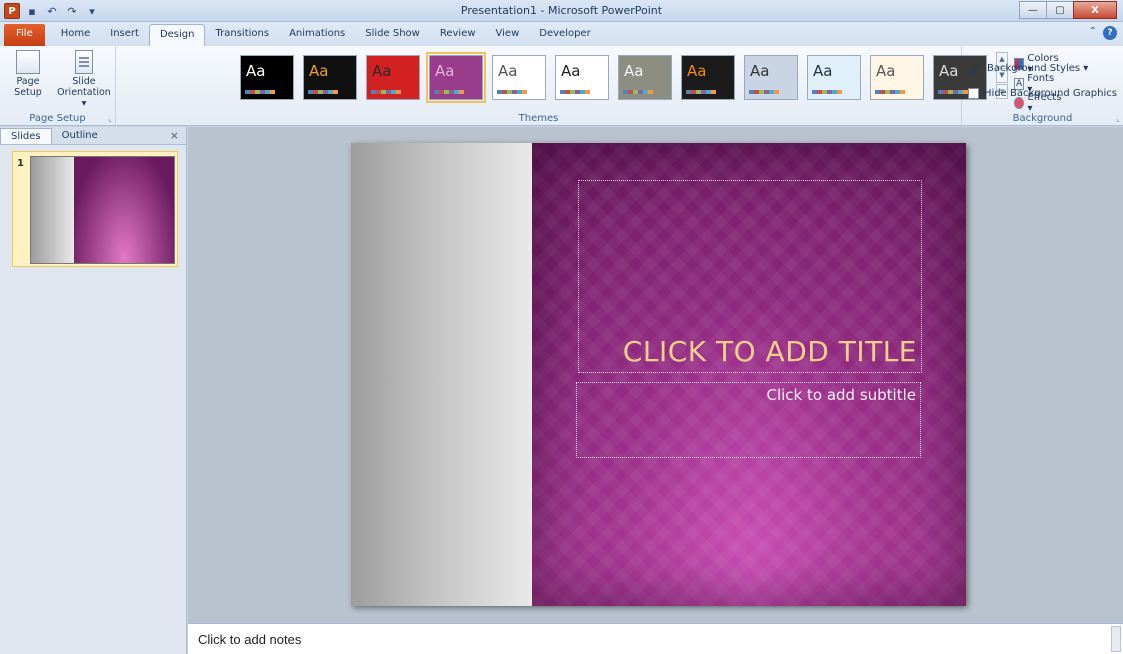  I want to click on theme-thumbnail-4: Aa, so click(456, 77).